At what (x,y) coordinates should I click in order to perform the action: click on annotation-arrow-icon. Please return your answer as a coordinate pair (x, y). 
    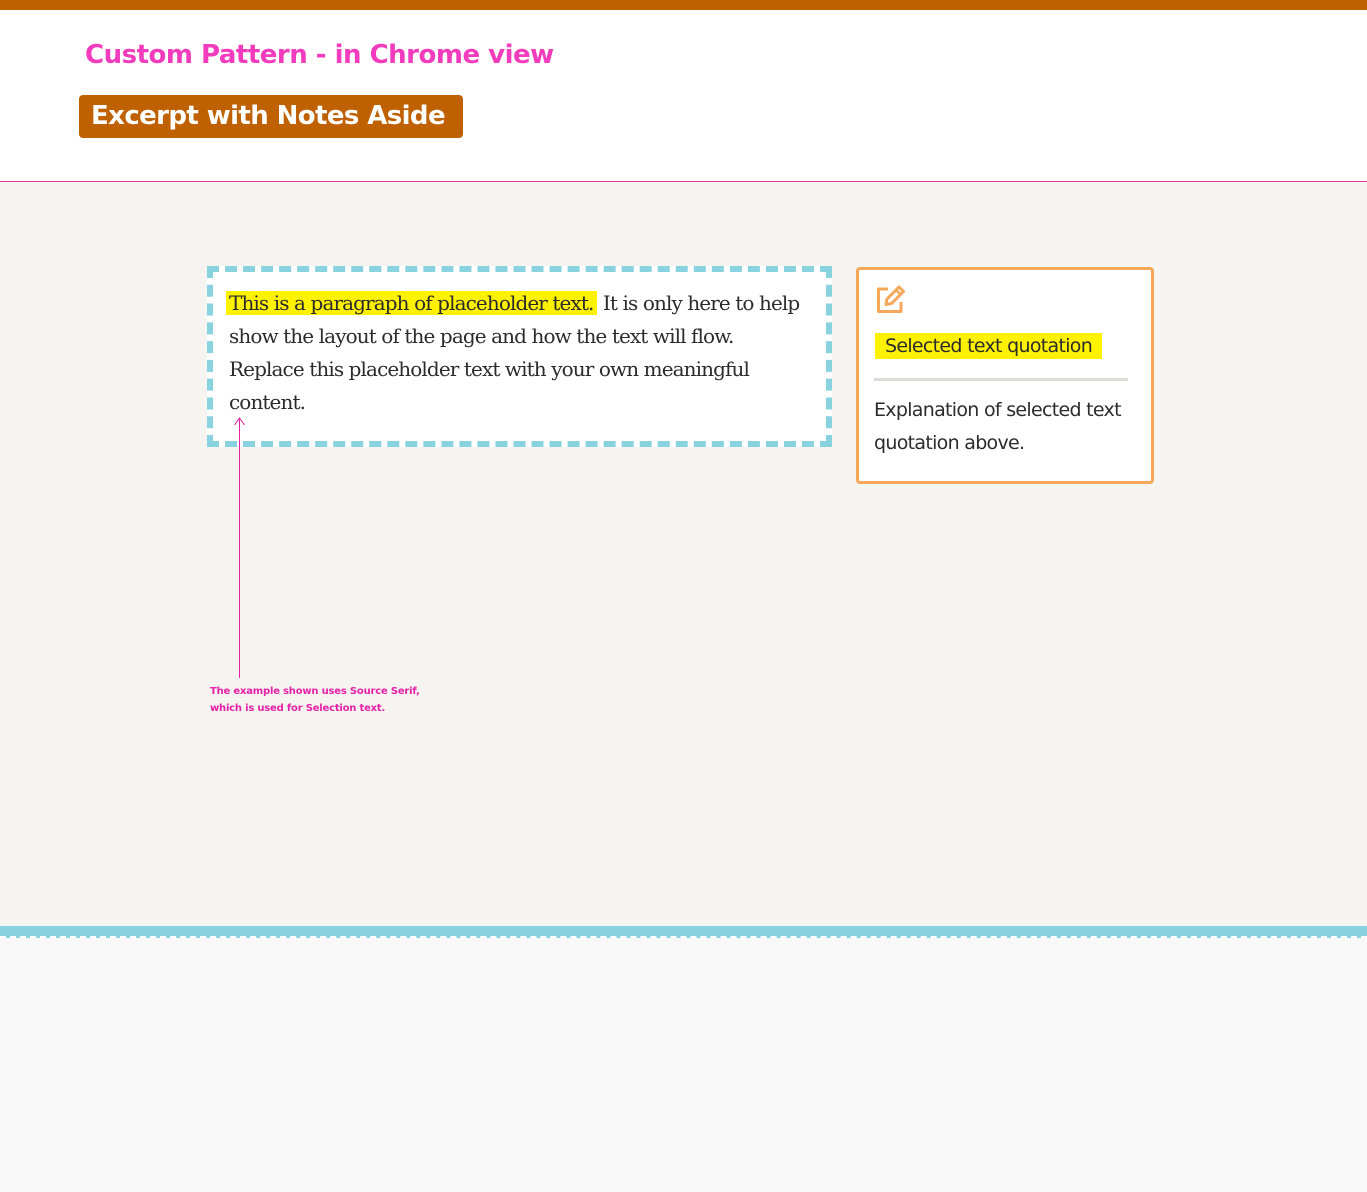
    Looking at the image, I should click on (239, 547).